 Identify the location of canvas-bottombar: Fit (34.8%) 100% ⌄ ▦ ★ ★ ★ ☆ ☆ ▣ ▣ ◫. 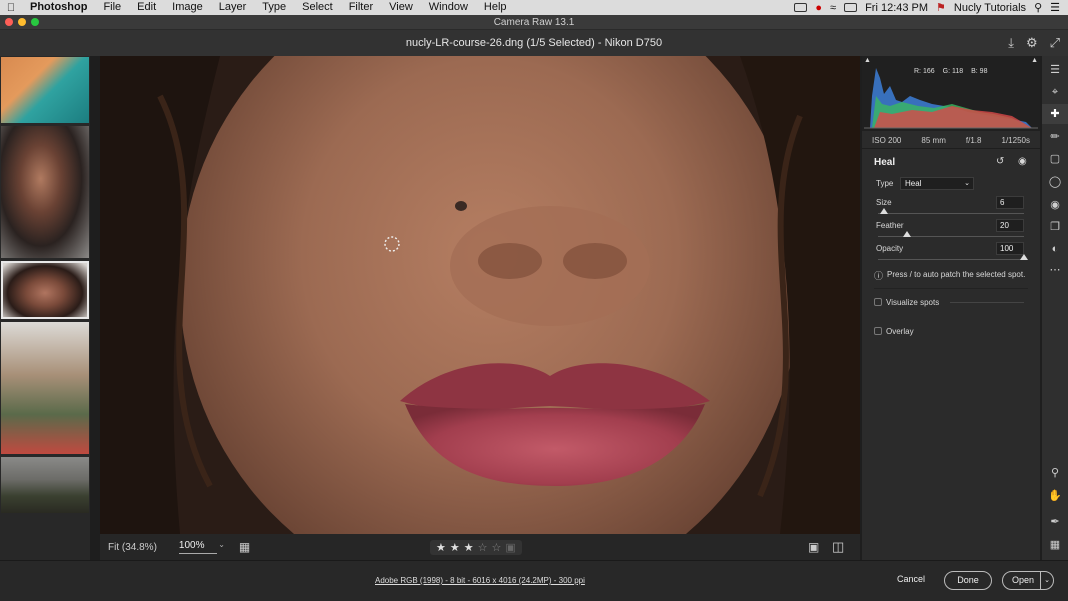
(480, 547).